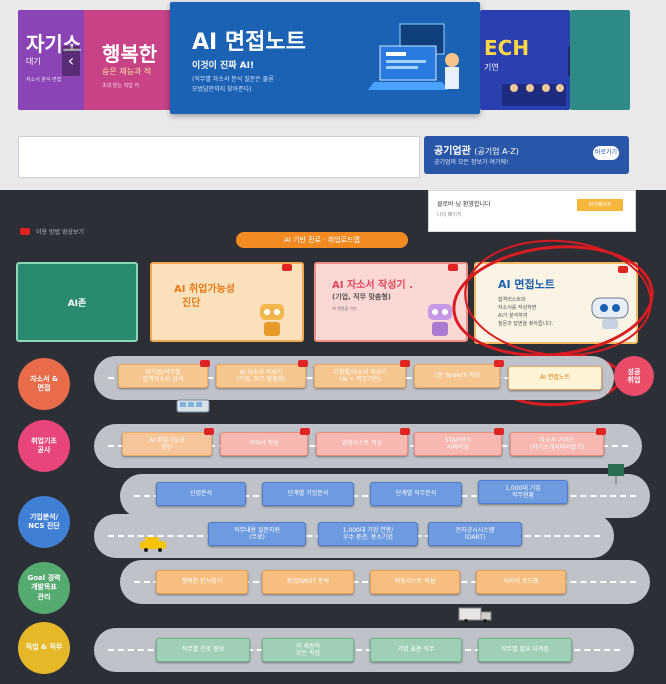 This screenshot has width=666, height=684. What do you see at coordinates (264, 444) in the screenshot?
I see `roadmap-item-cv: 이력서 작성` at bounding box center [264, 444].